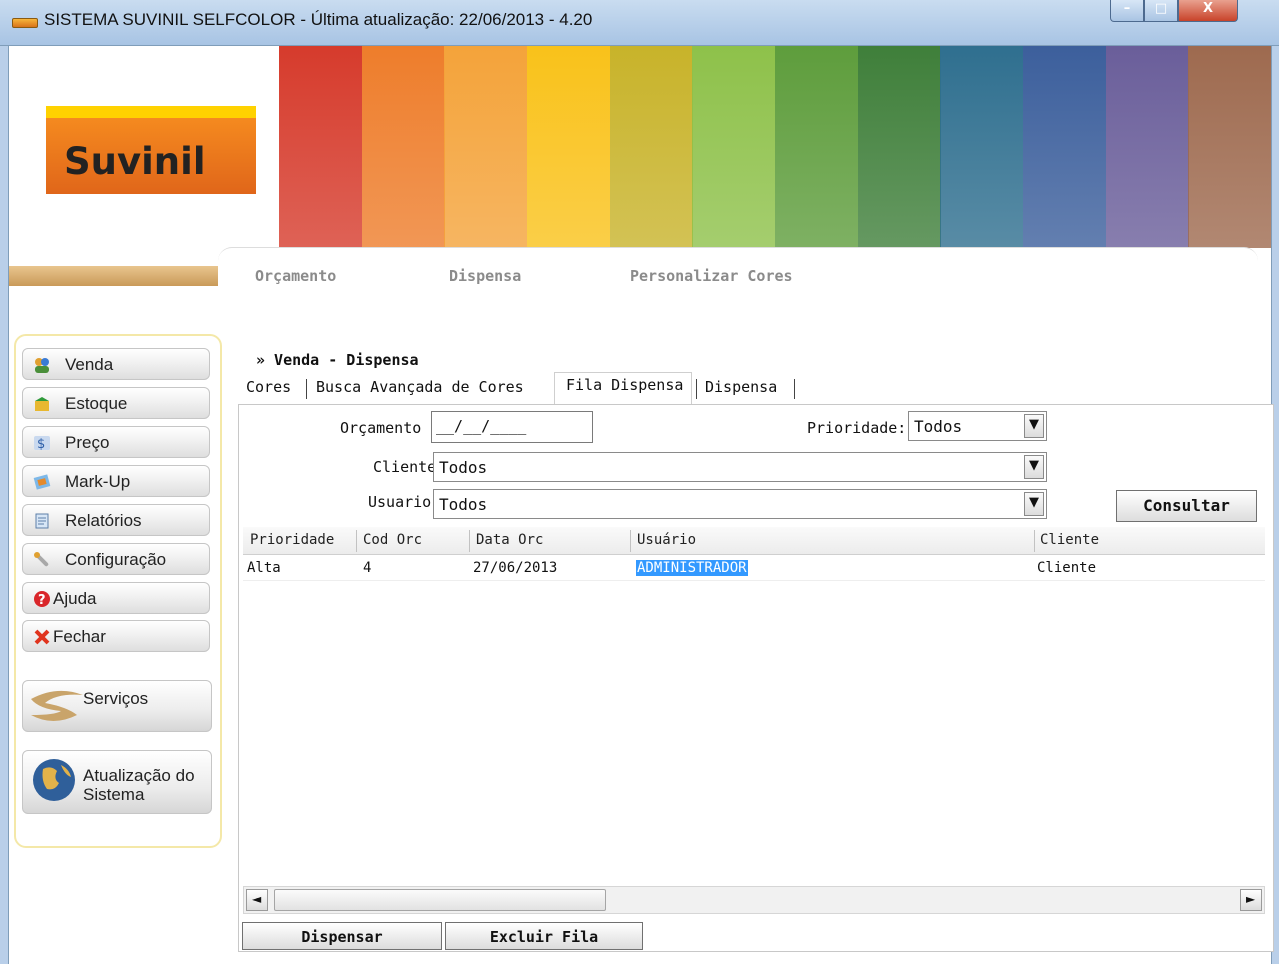  I want to click on sidebar-item-label: Fechar, so click(79, 636).